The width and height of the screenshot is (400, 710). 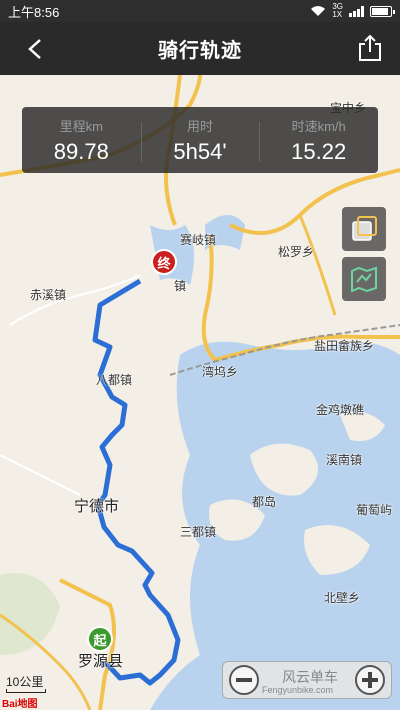 I want to click on stat-speed: 时速km/h 15.22, so click(x=318, y=140).